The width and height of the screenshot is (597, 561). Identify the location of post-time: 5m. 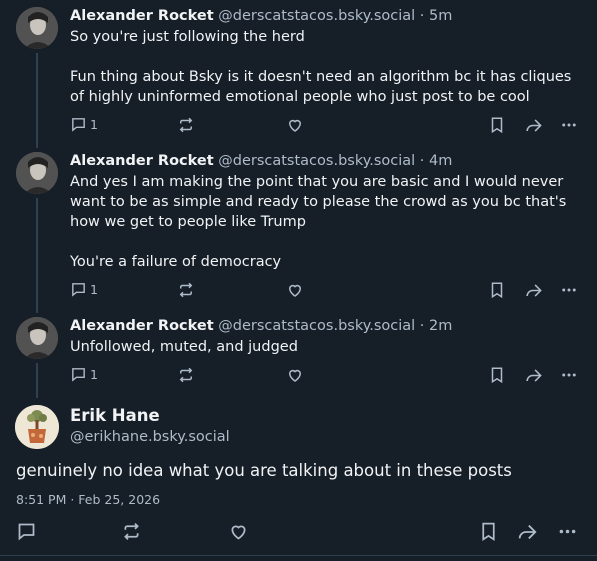
(440, 16).